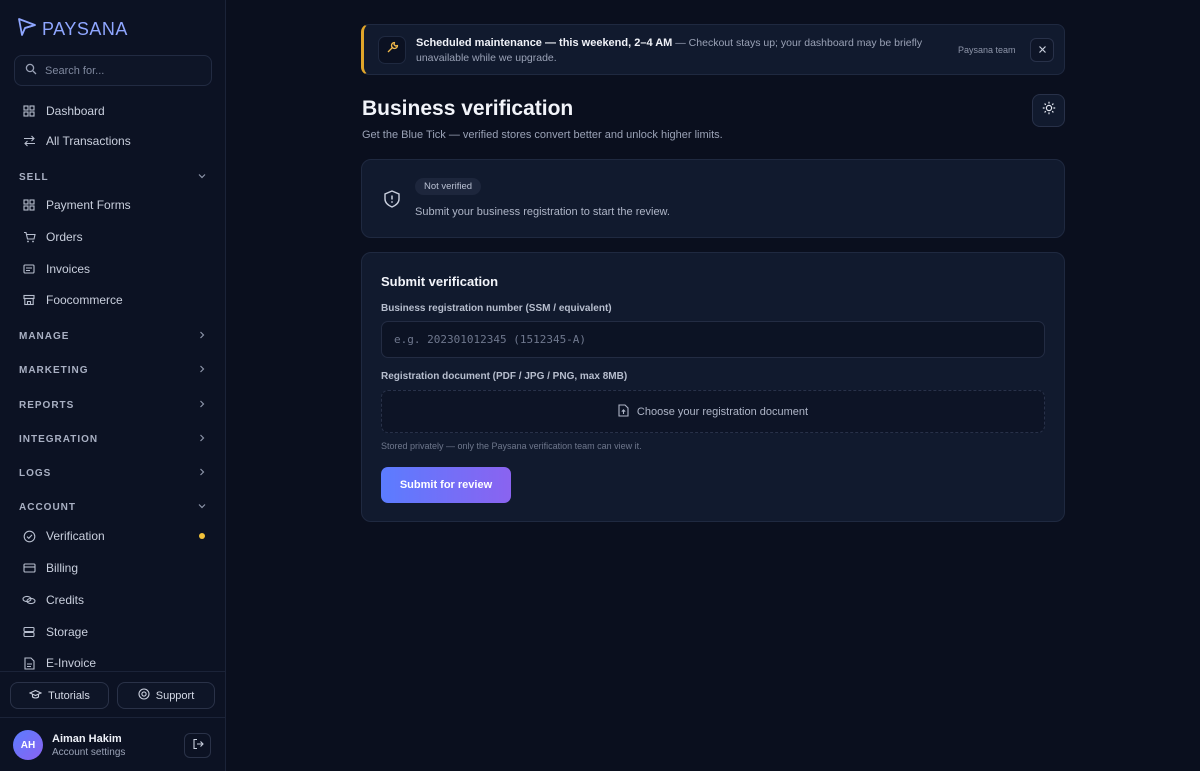  Describe the element at coordinates (62, 568) in the screenshot. I see `sidebar-item-label: Billing` at that location.